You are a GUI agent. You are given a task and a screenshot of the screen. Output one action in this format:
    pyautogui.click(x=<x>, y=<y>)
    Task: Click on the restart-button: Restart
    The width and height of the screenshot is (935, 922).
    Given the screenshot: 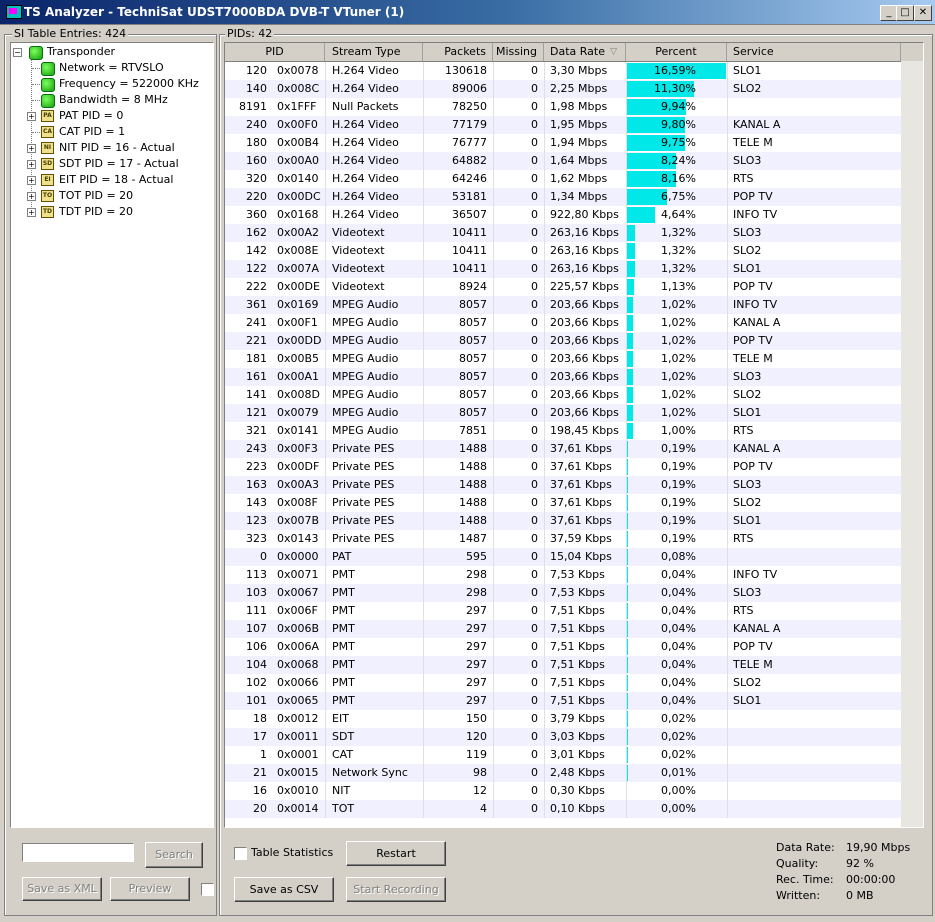 What is the action you would take?
    pyautogui.click(x=396, y=853)
    